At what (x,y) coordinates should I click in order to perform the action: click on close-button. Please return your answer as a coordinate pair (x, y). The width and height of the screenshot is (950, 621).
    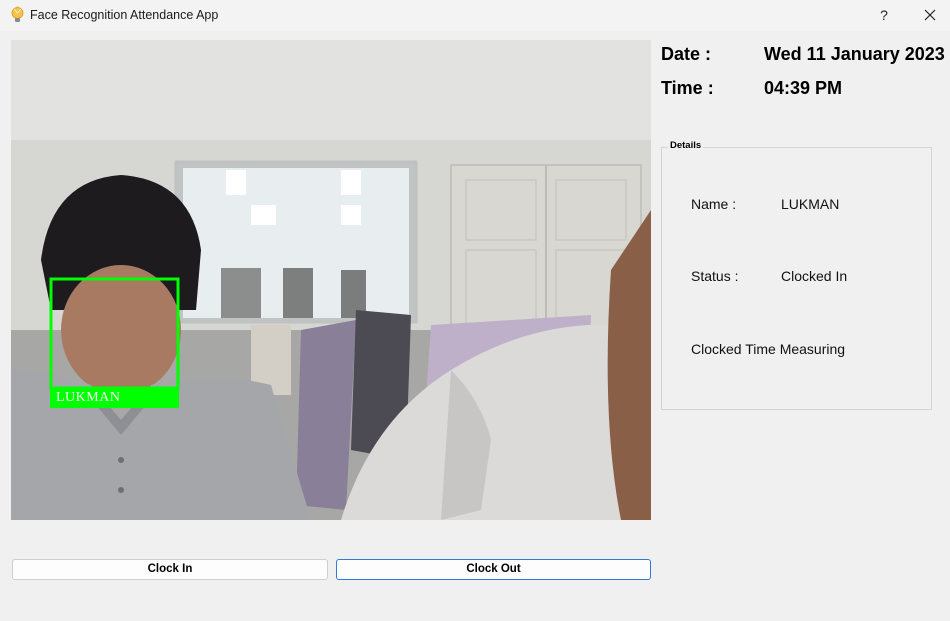
    Looking at the image, I should click on (930, 15).